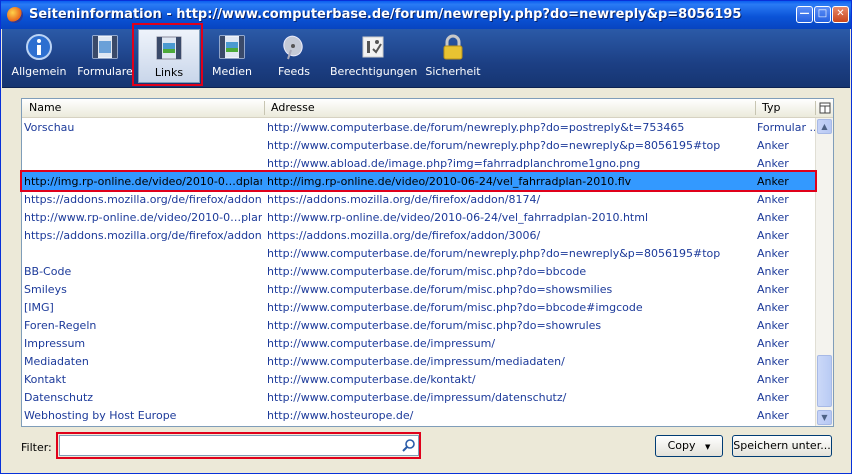  Describe the element at coordinates (39, 71) in the screenshot. I see `tab-label: Allgemein` at that location.